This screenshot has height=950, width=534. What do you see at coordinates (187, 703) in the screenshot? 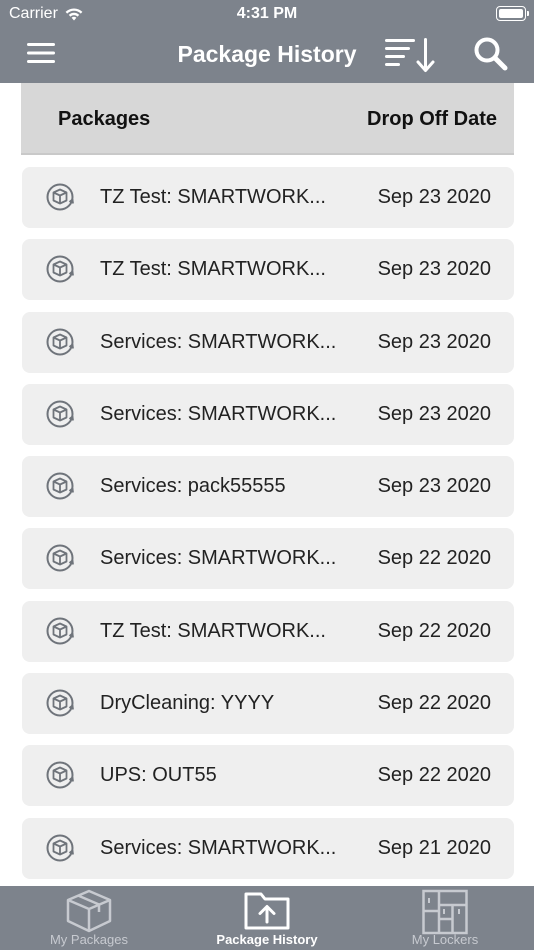
I see `package-name: DryCleaning: YYYY` at bounding box center [187, 703].